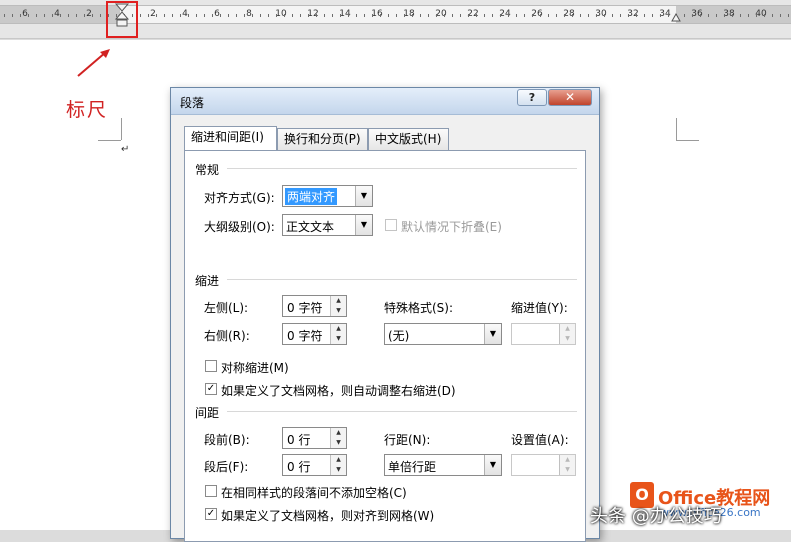 The image size is (791, 542). I want to click on help-button: ?, so click(532, 97).